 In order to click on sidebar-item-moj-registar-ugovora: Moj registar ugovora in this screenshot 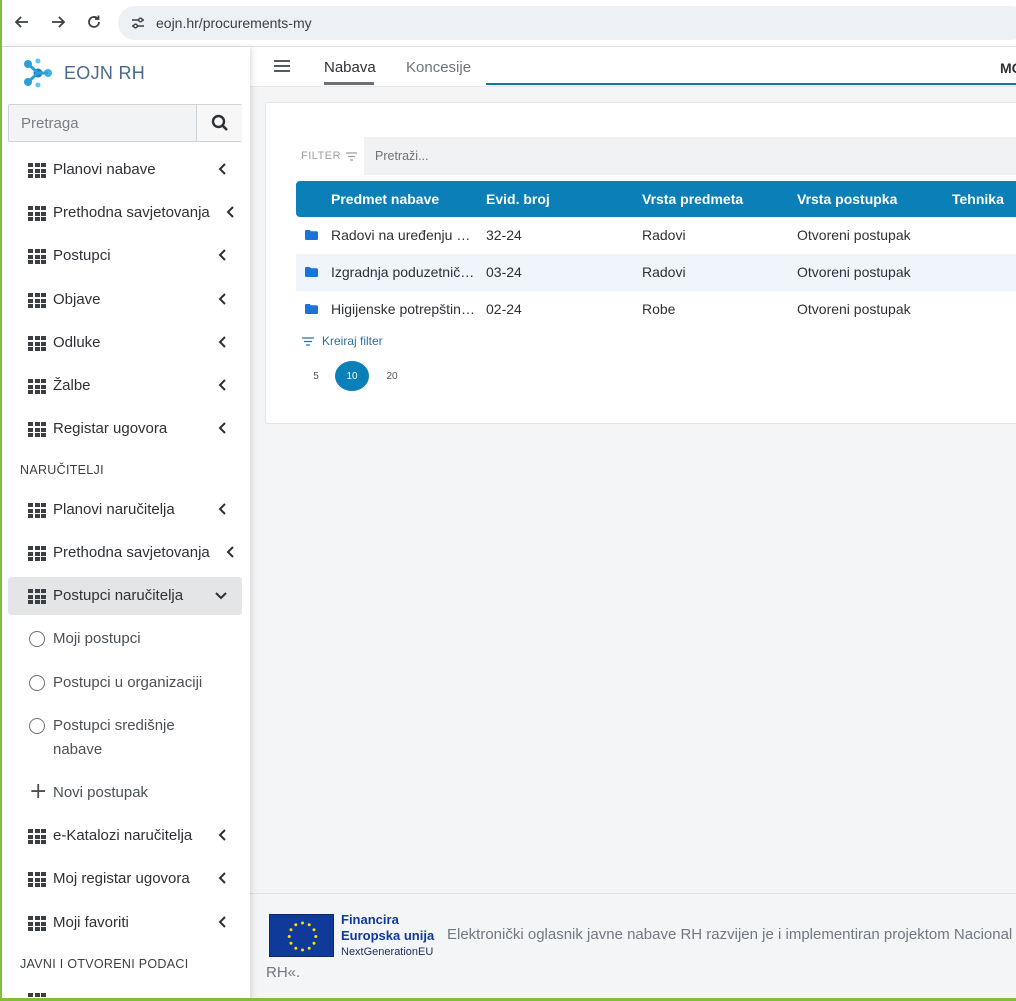, I will do `click(125, 879)`.